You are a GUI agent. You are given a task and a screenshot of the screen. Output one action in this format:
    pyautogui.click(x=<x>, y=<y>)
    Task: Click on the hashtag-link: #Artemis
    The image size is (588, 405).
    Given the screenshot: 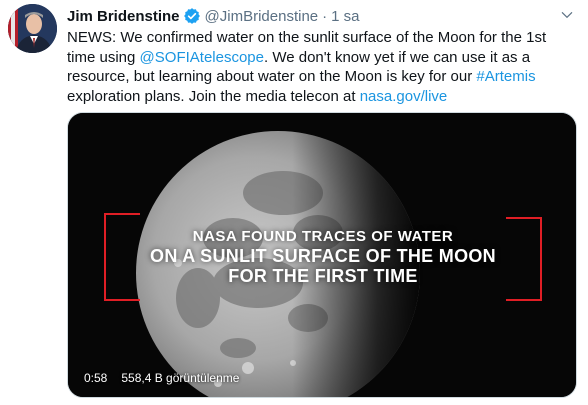 What is the action you would take?
    pyautogui.click(x=505, y=76)
    